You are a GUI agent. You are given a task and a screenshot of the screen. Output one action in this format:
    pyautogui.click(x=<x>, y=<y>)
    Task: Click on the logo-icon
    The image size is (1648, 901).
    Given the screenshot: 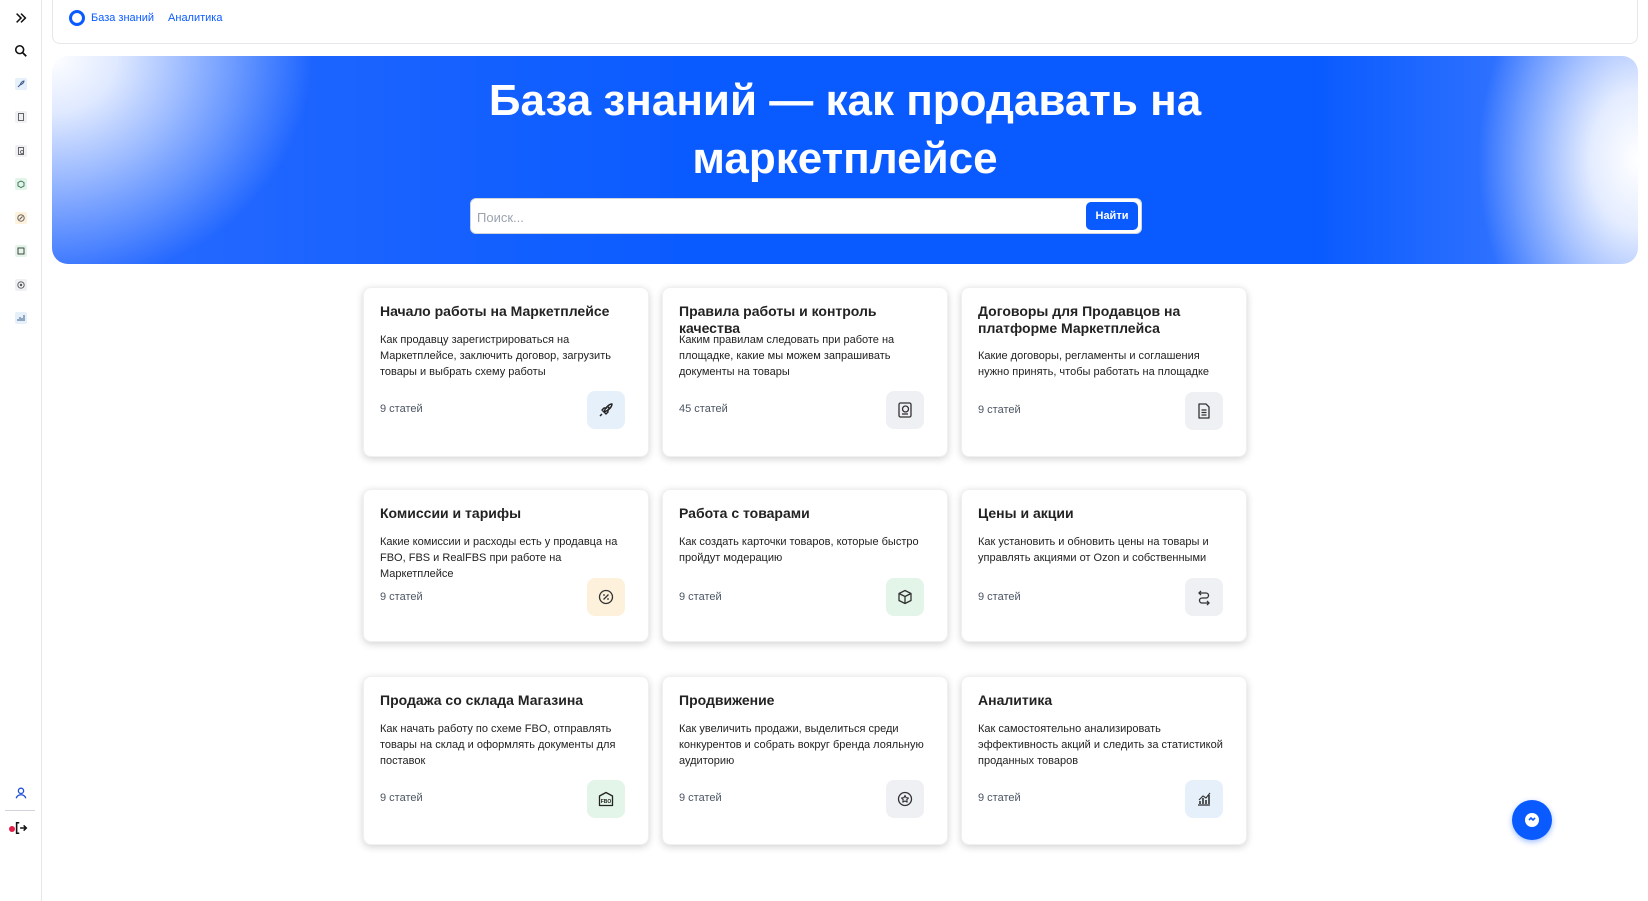 What is the action you would take?
    pyautogui.click(x=77, y=18)
    